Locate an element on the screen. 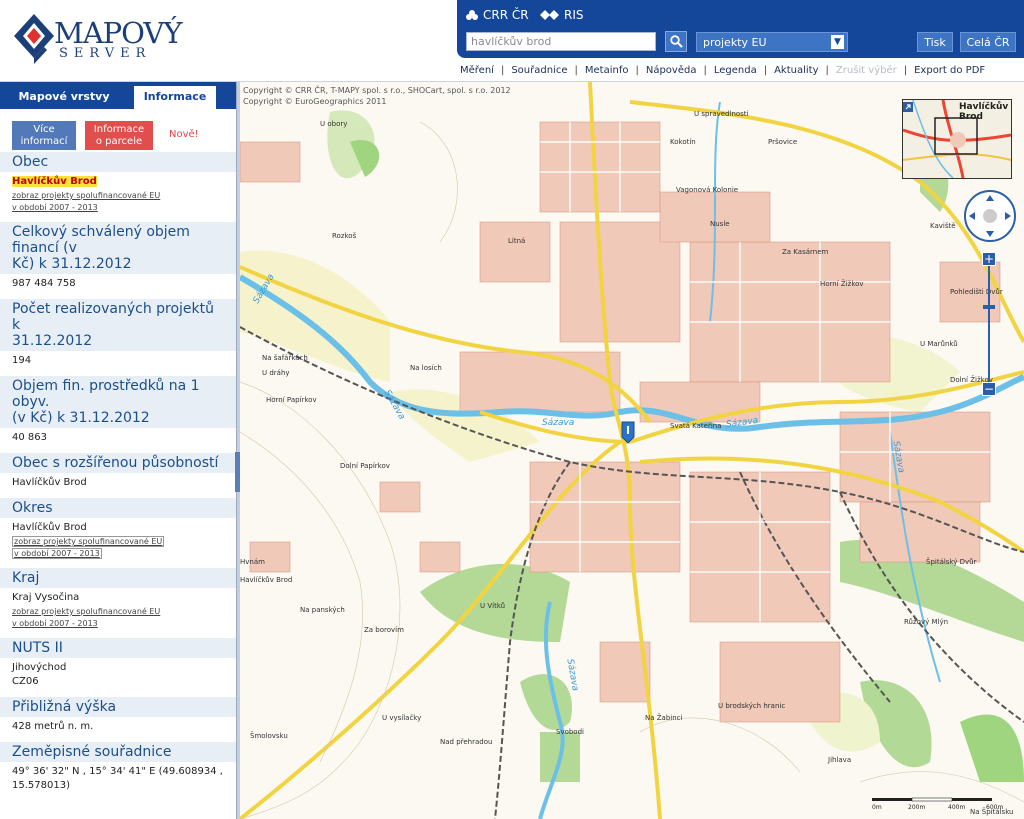 This screenshot has width=1024, height=819. section-projects-count-value: 194 is located at coordinates (22, 360).